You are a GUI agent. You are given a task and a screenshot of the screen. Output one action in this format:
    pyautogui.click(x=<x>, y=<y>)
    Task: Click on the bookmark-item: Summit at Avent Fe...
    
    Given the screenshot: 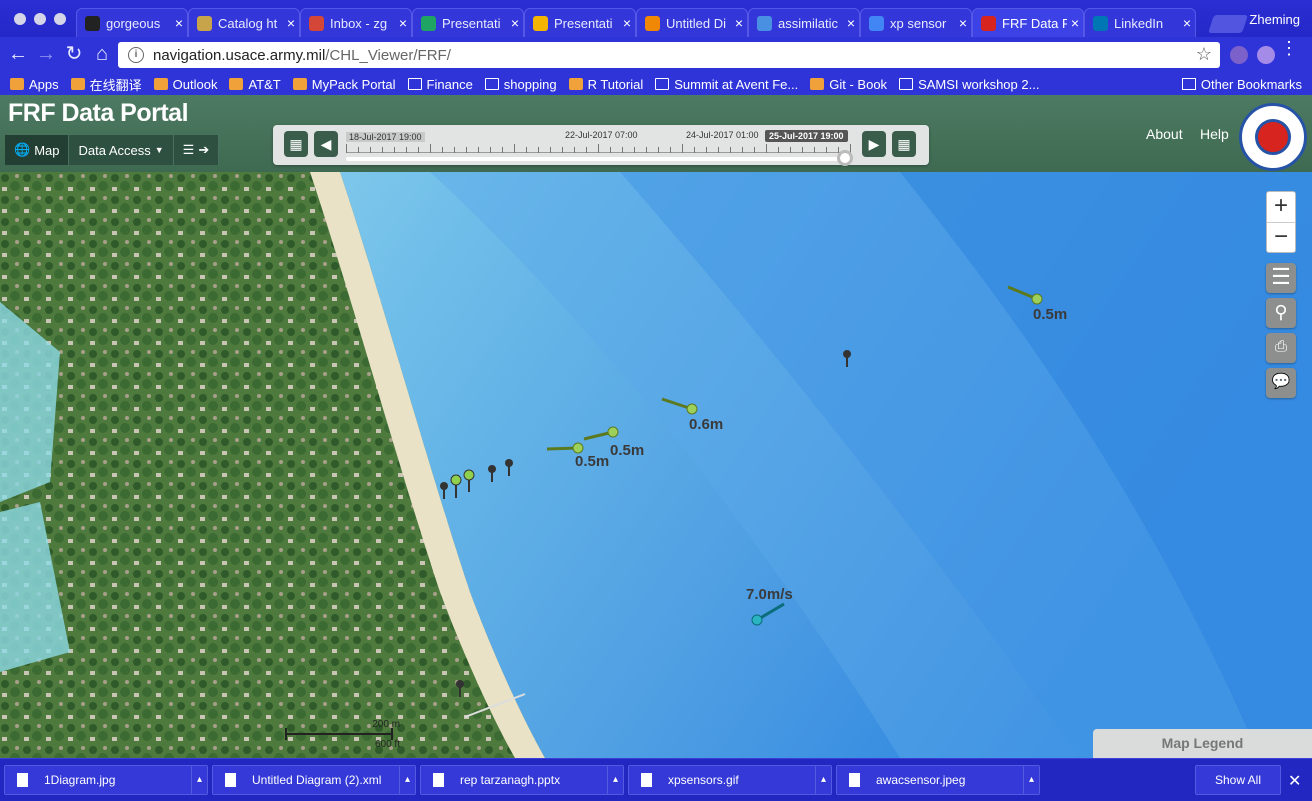 What is the action you would take?
    pyautogui.click(x=726, y=84)
    